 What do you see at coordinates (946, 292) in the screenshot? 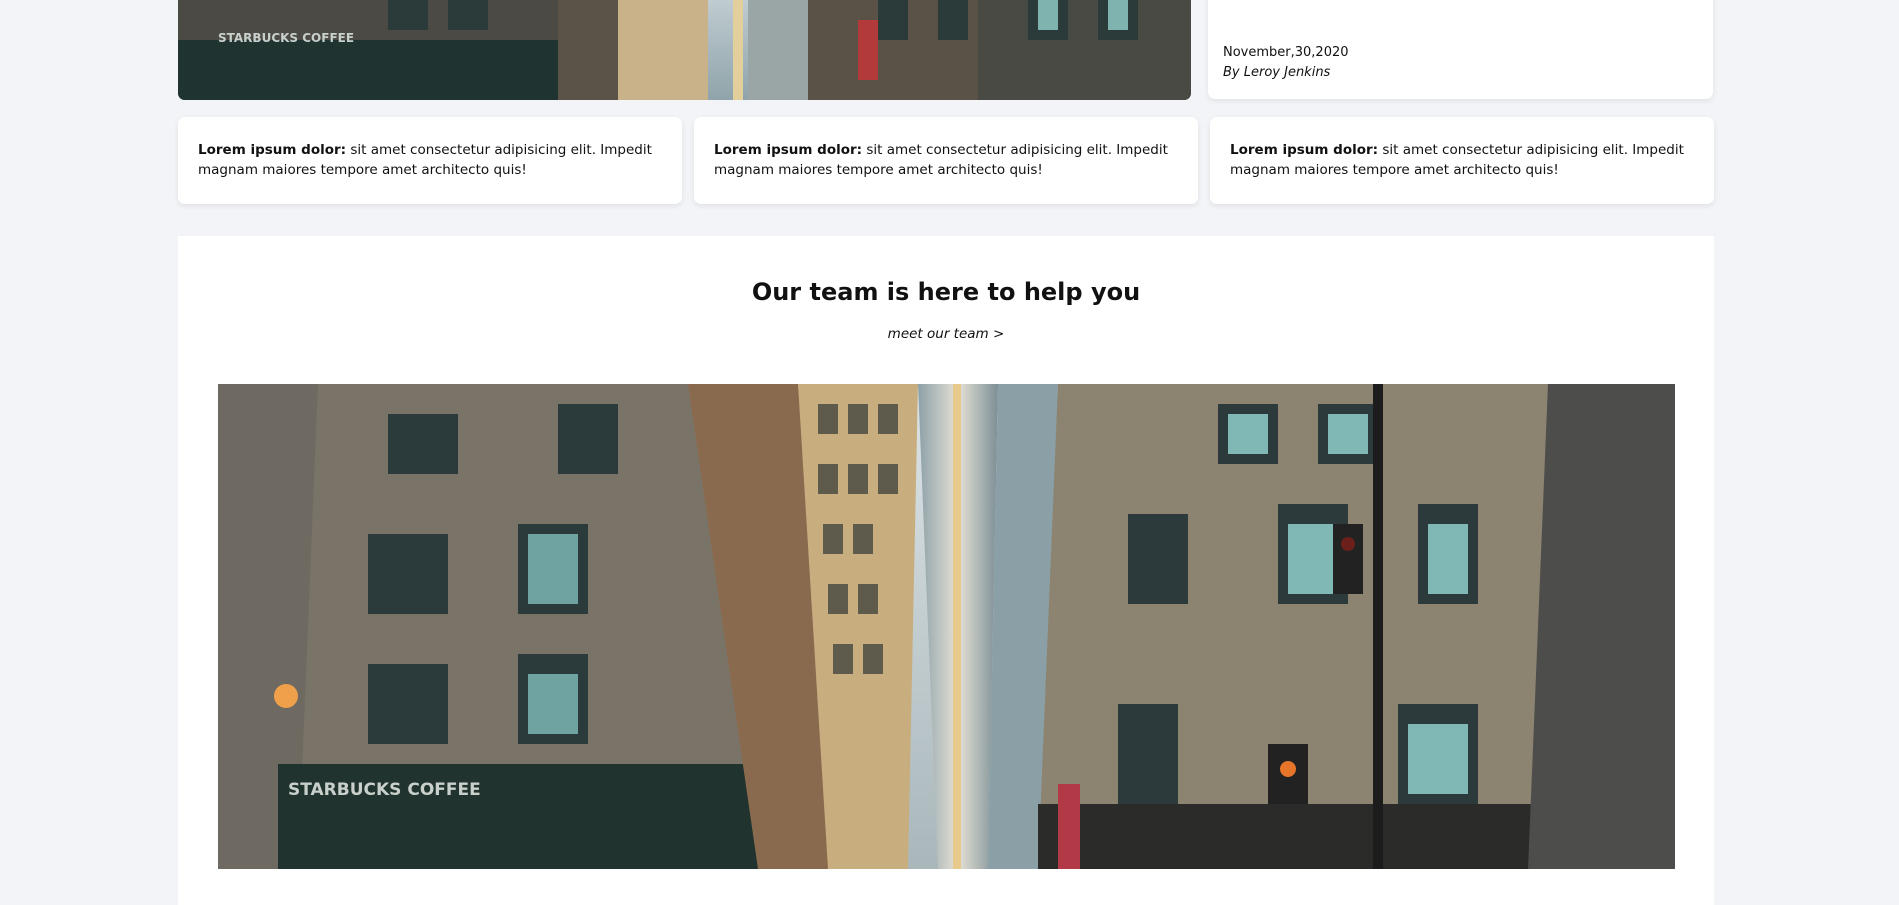
I see `team-title: Our team is here to help you` at bounding box center [946, 292].